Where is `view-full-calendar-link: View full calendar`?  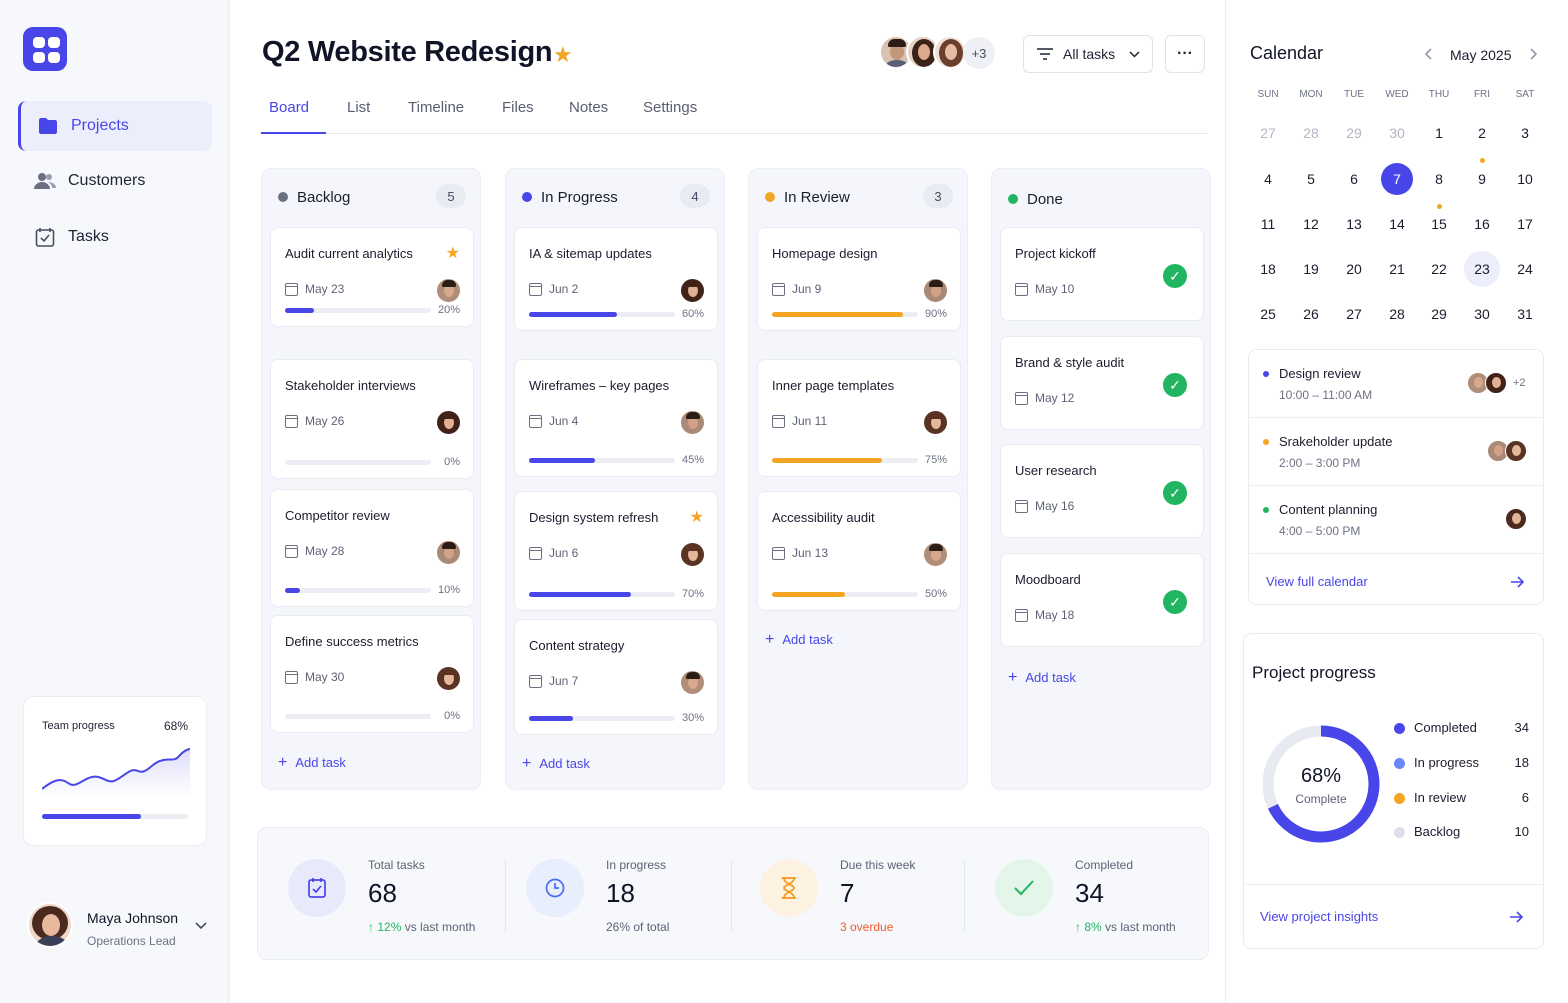 view-full-calendar-link: View full calendar is located at coordinates (1317, 581).